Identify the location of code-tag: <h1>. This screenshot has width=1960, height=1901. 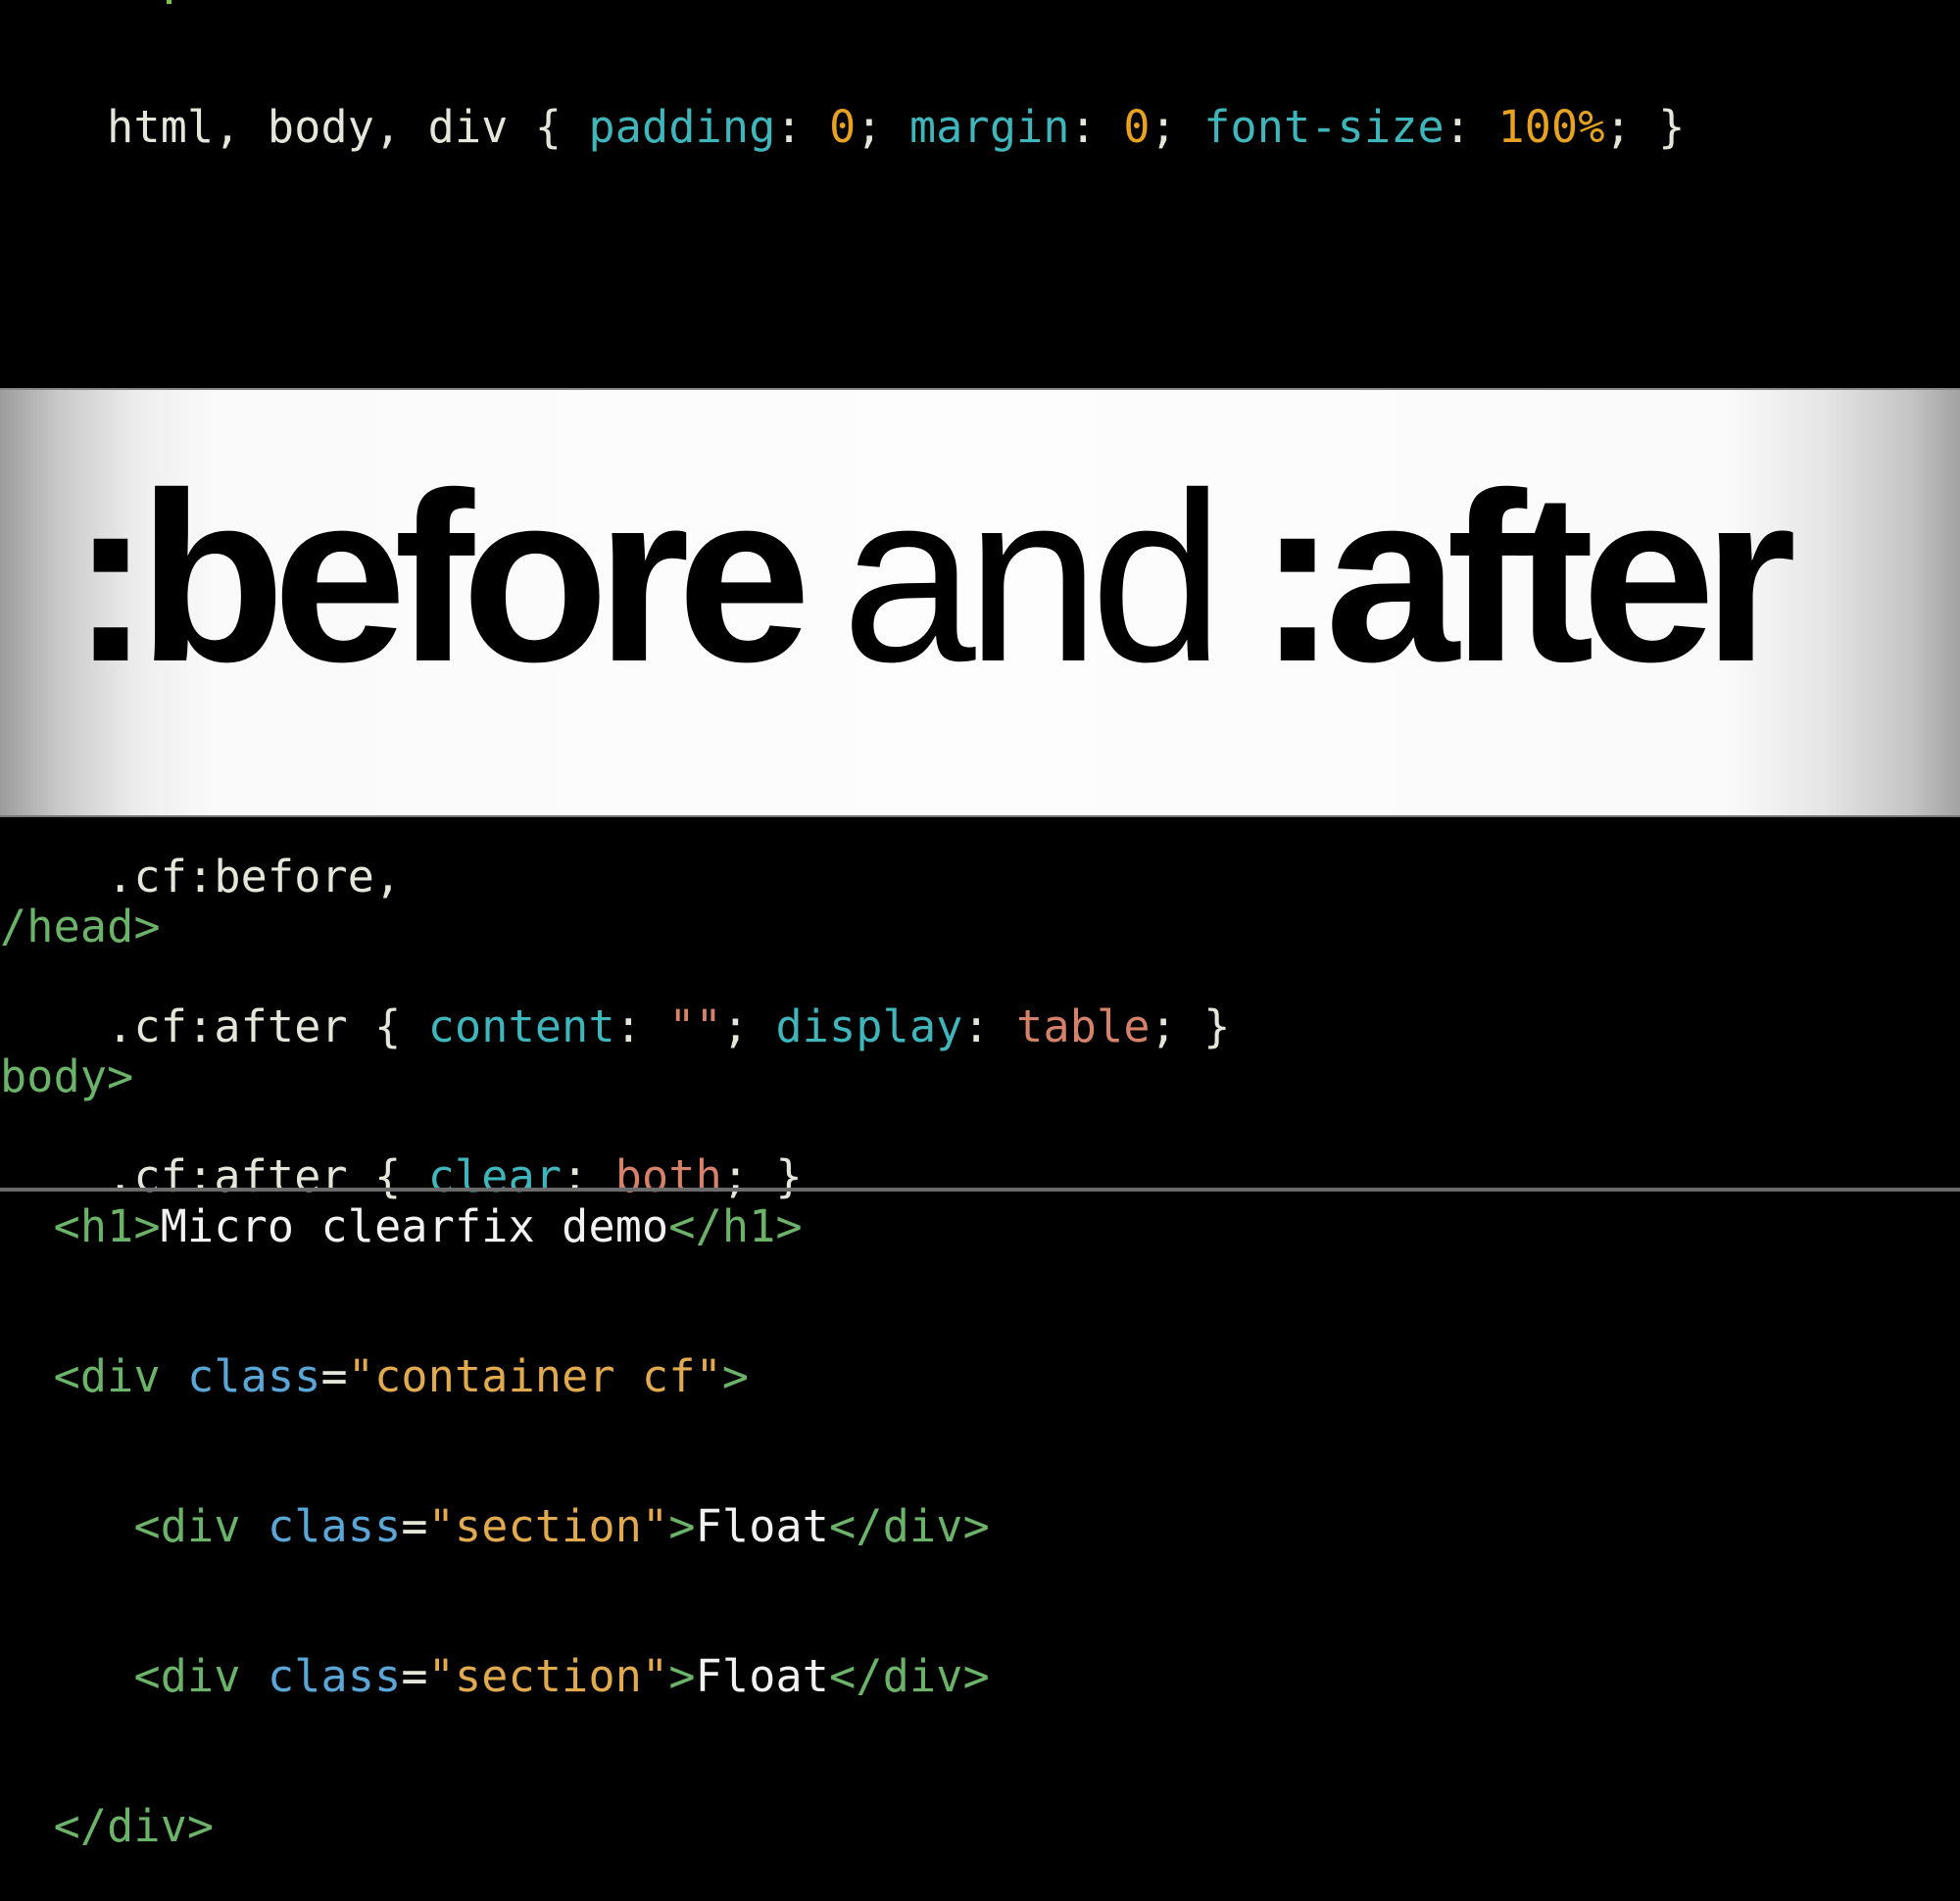
(107, 1226).